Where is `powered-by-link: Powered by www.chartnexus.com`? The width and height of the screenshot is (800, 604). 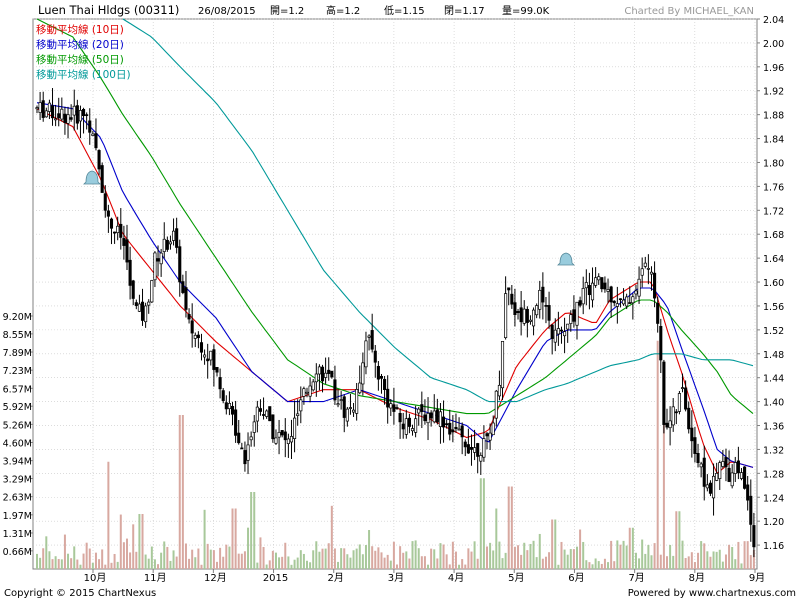 powered-by-link: Powered by www.chartnexus.com is located at coordinates (712, 593).